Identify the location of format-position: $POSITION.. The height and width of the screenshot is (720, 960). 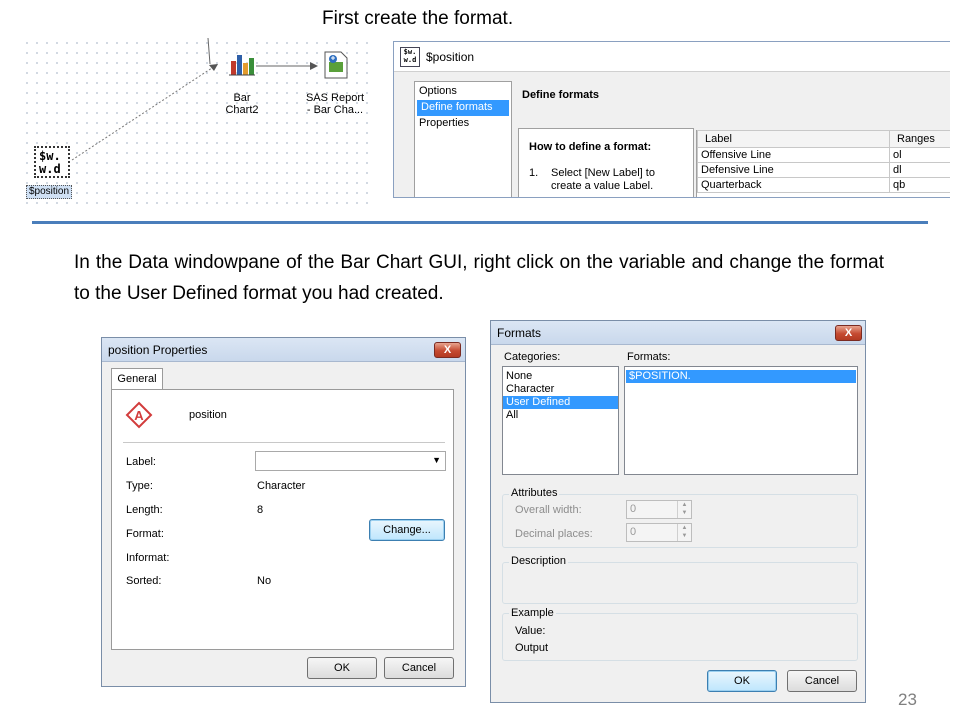
(741, 376).